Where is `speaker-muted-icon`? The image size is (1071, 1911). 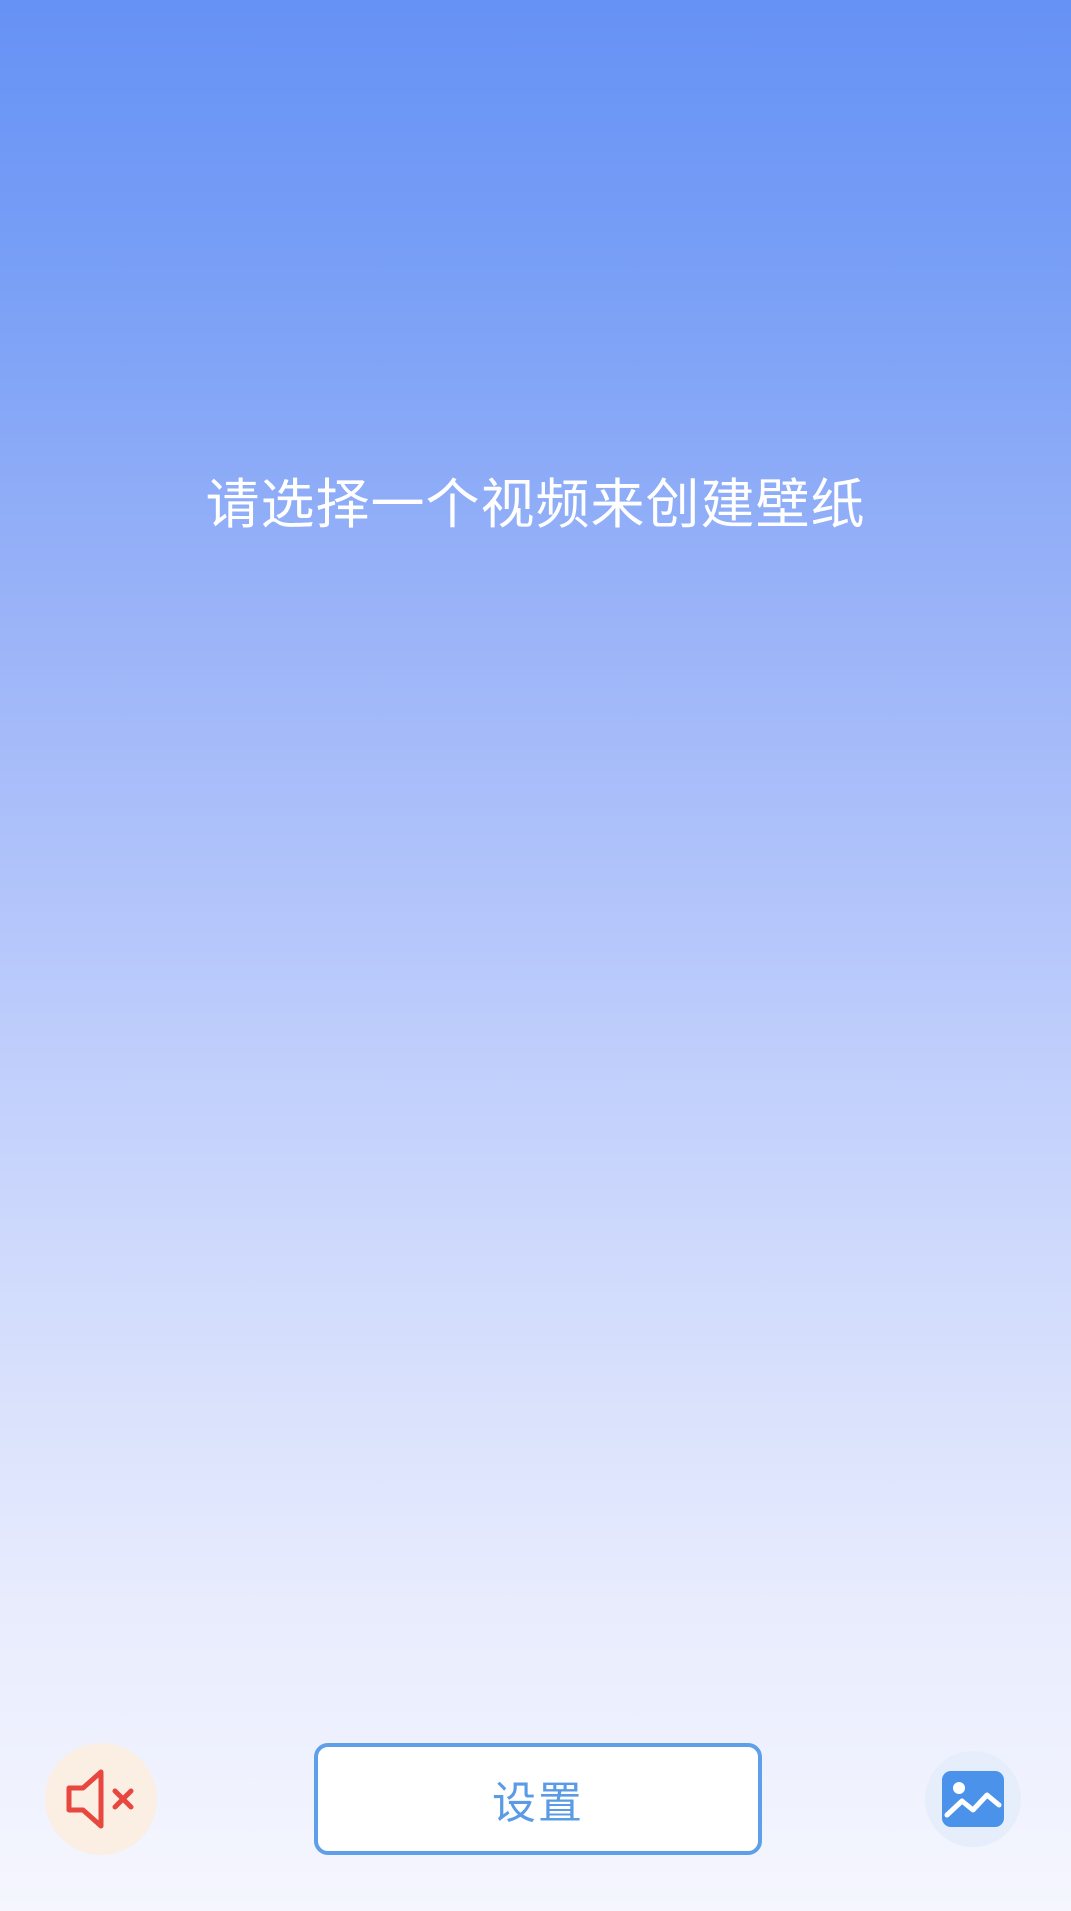 speaker-muted-icon is located at coordinates (100, 1799).